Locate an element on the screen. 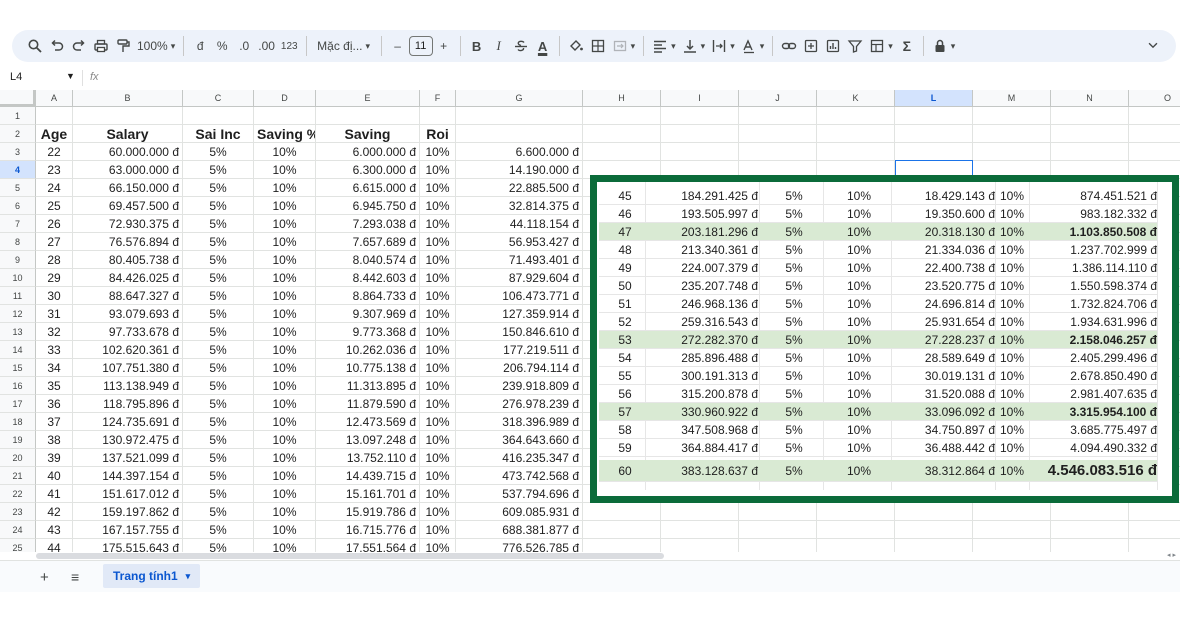 This screenshot has height=618, width=1180. data-cell: 175.515.643 đ is located at coordinates (128, 545).